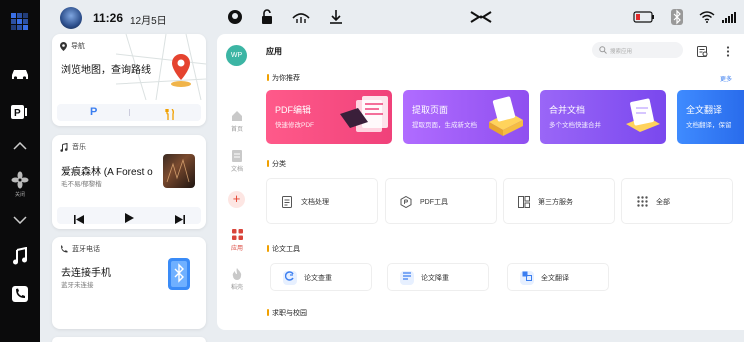 This screenshot has height=342, width=744. I want to click on next-widget-card, so click(129, 339).